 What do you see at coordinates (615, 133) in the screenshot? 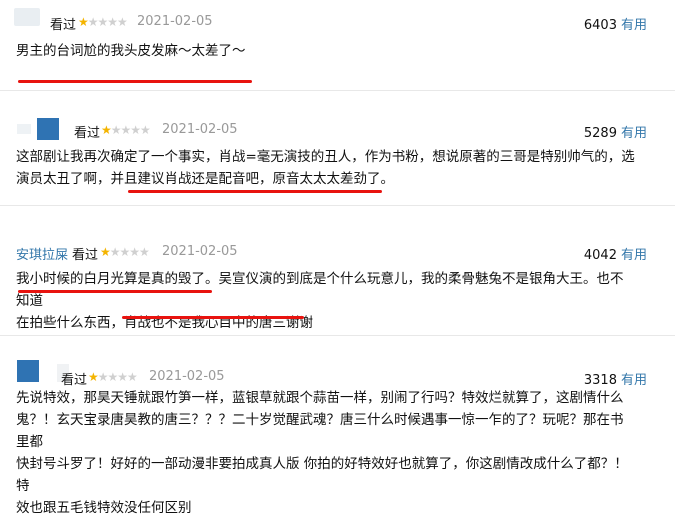
I see `vote-count: 5289 有用` at bounding box center [615, 133].